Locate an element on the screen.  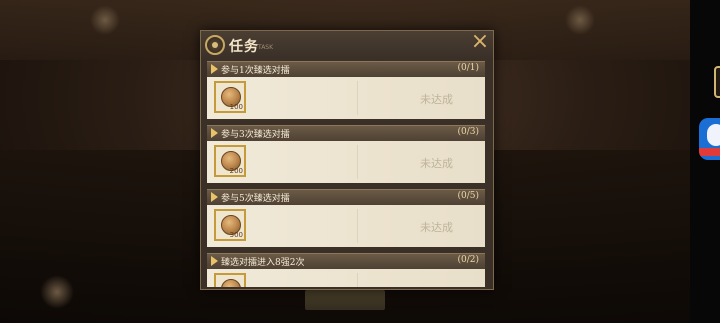
task-header-bar: 参与3次臻选对擂 (0/3) is located at coordinates (346, 133).